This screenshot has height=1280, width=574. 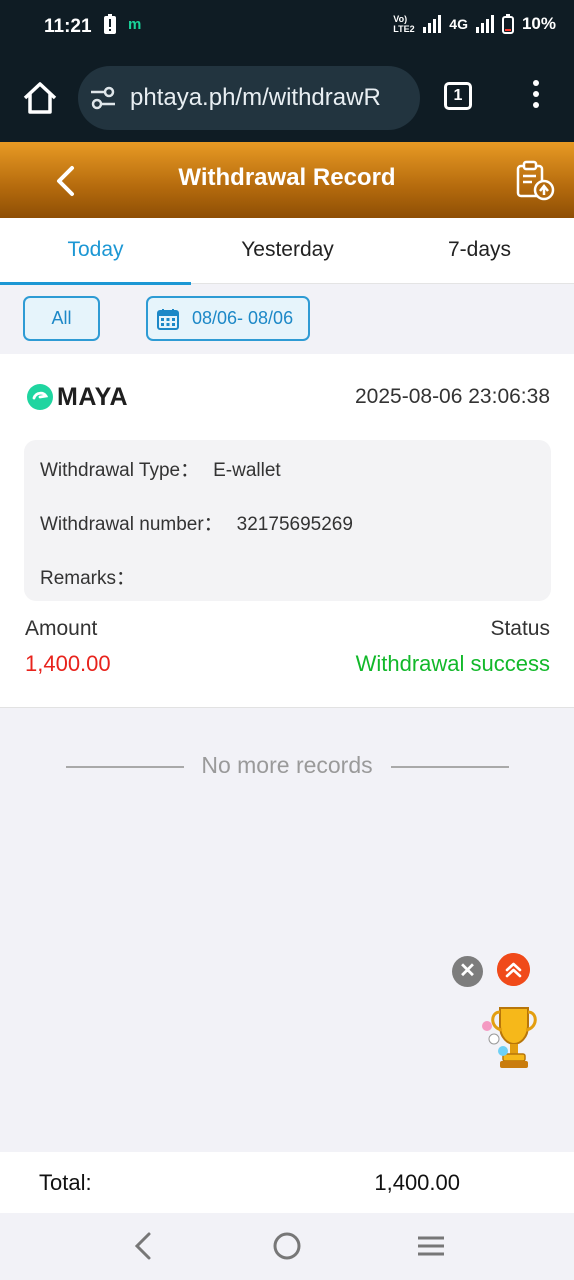 What do you see at coordinates (65, 1182) in the screenshot?
I see `total-label: Total:` at bounding box center [65, 1182].